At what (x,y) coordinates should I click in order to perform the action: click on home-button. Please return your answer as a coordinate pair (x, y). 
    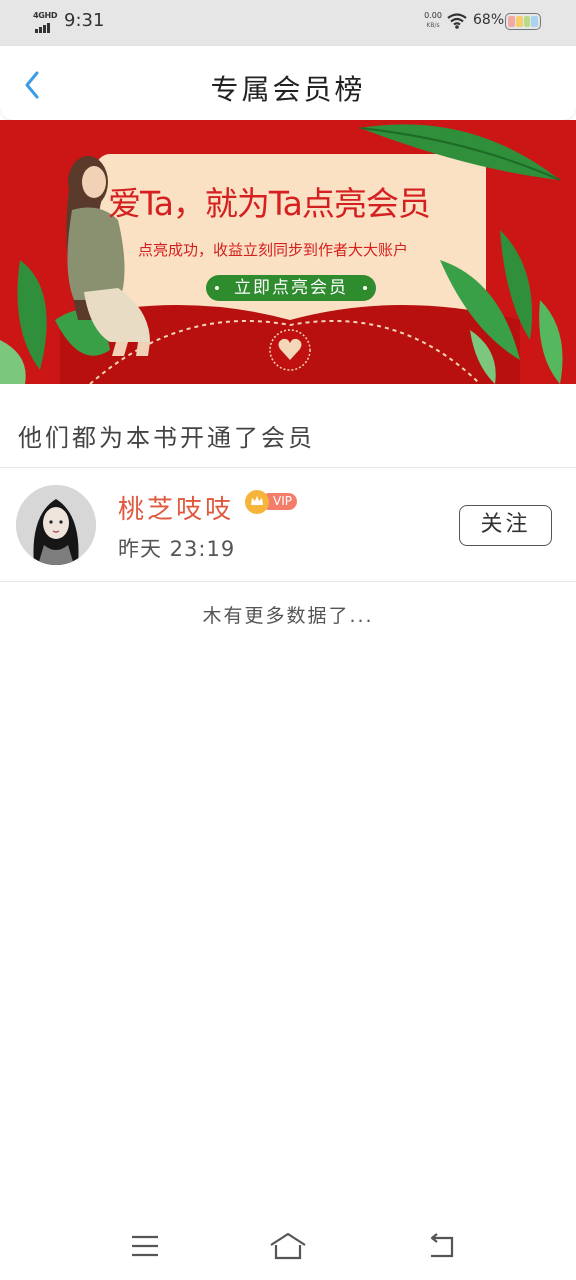
    Looking at the image, I should click on (288, 1246).